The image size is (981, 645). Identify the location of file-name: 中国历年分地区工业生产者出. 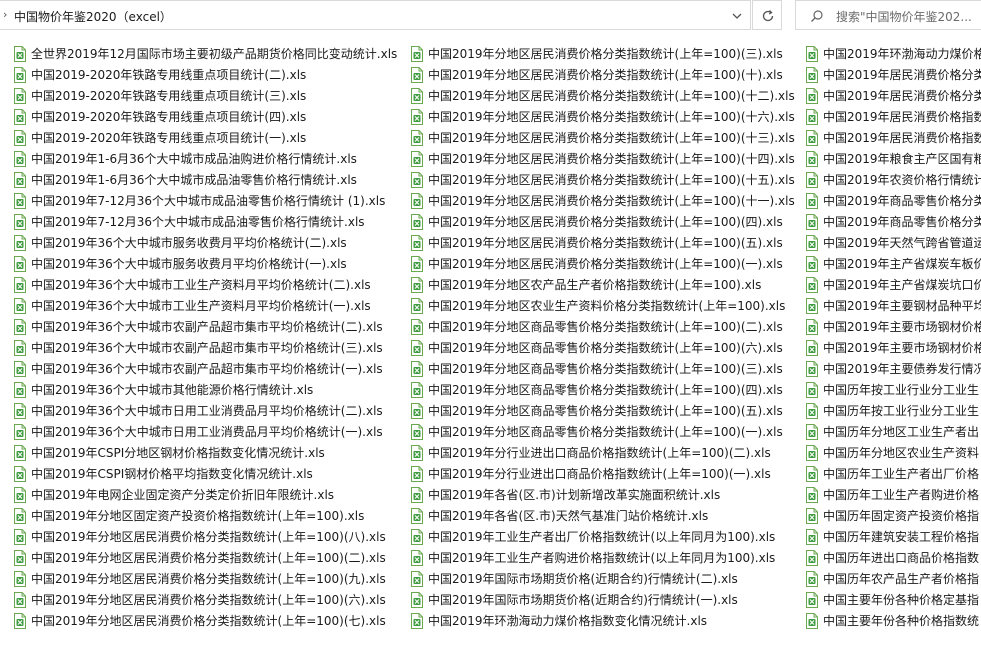
(901, 432).